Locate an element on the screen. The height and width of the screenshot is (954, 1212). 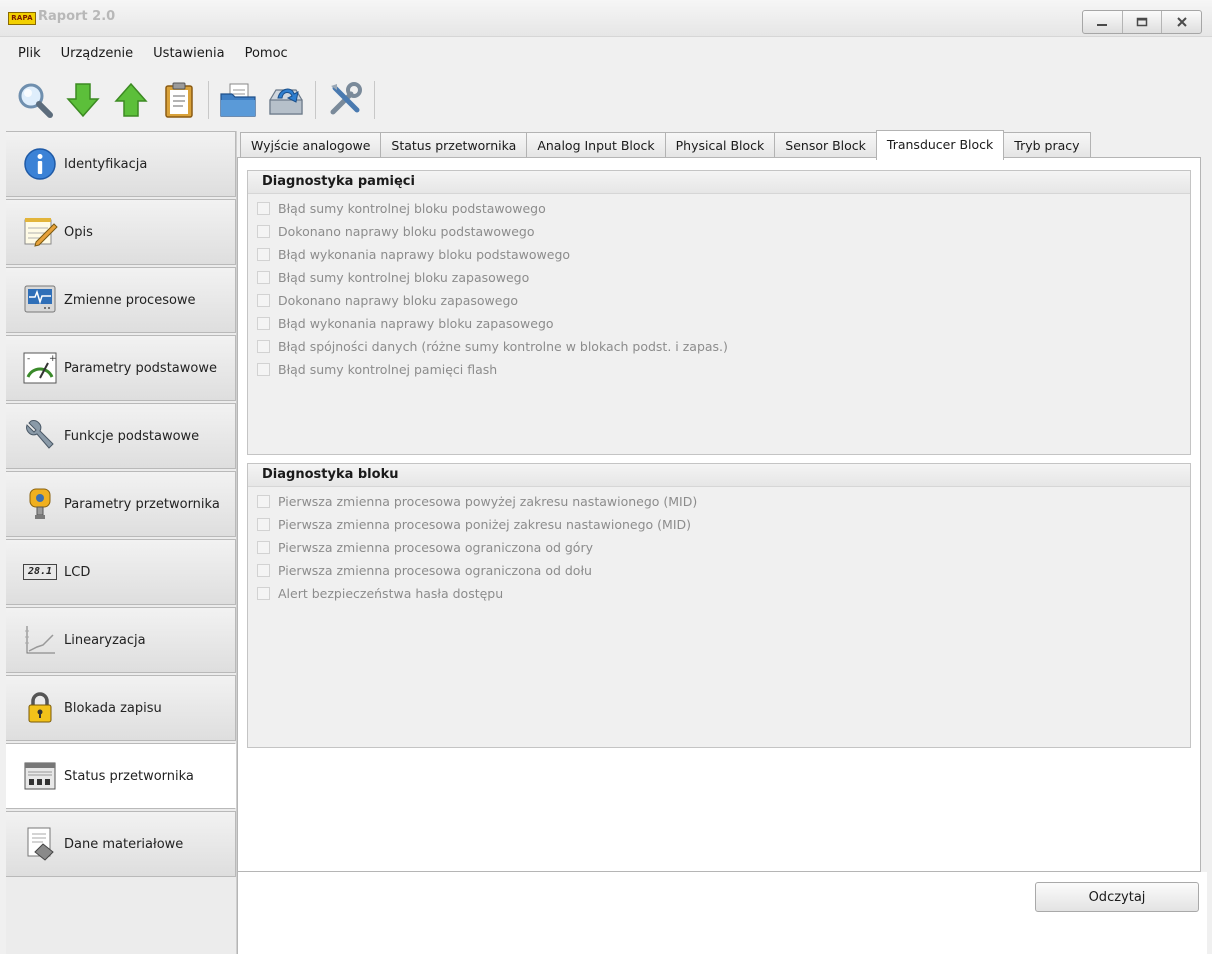
window-controls is located at coordinates (1142, 22).